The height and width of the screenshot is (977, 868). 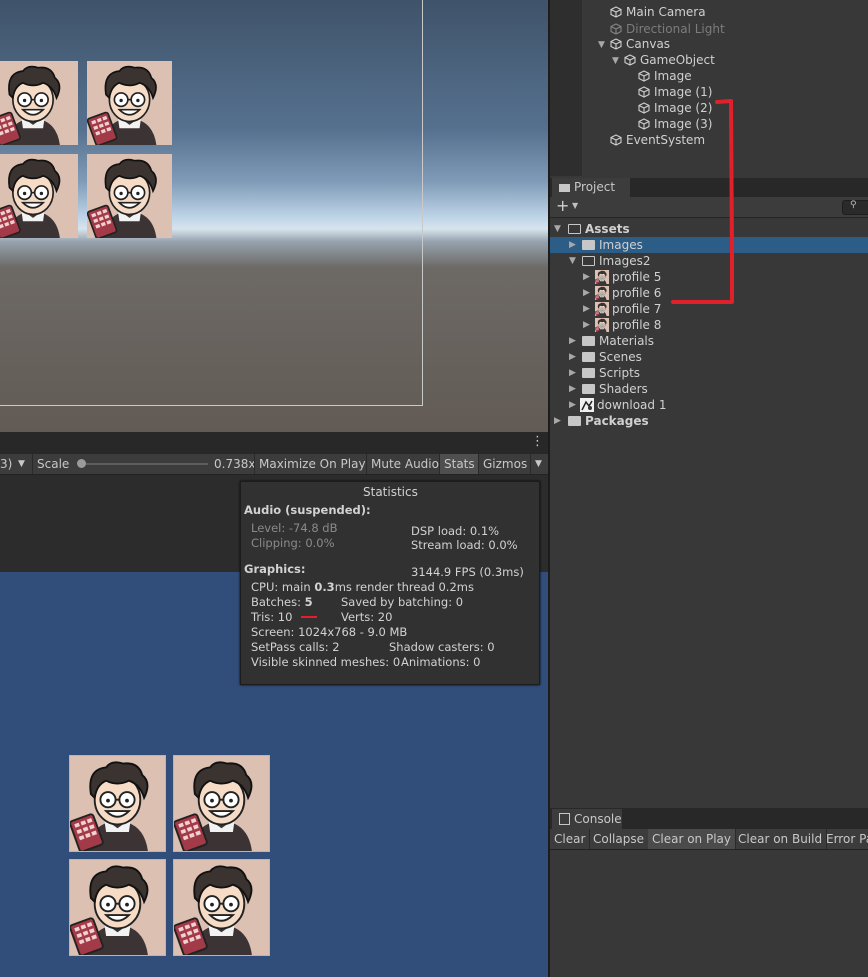 I want to click on annotation-bracket, so click(x=702, y=201).